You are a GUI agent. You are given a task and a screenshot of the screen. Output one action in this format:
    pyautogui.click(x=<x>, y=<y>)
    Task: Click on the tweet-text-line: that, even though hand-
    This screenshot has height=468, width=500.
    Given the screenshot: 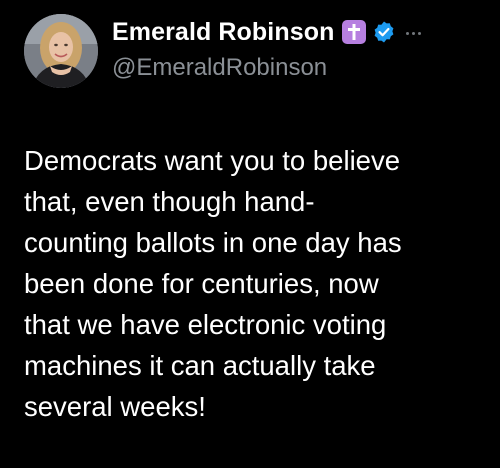 What is the action you would take?
    pyautogui.click(x=169, y=201)
    